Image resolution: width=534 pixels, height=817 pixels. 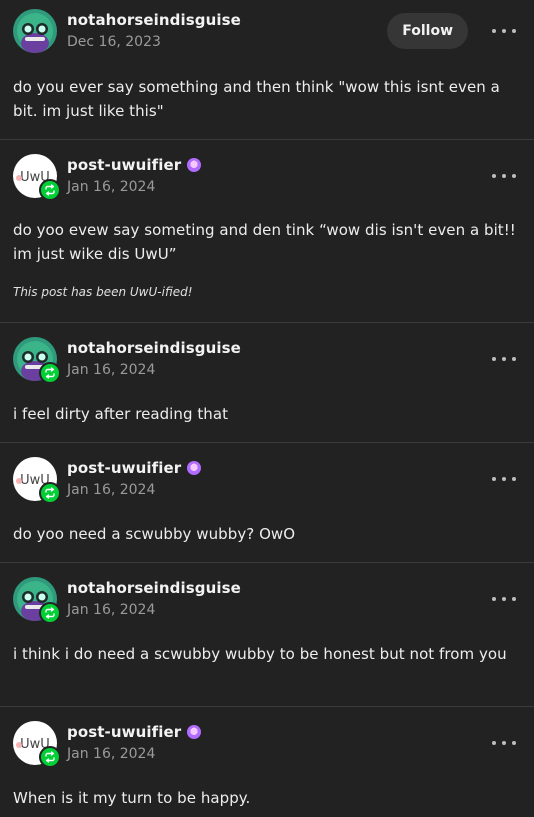 I want to click on follow-button: Follow, so click(x=427, y=31).